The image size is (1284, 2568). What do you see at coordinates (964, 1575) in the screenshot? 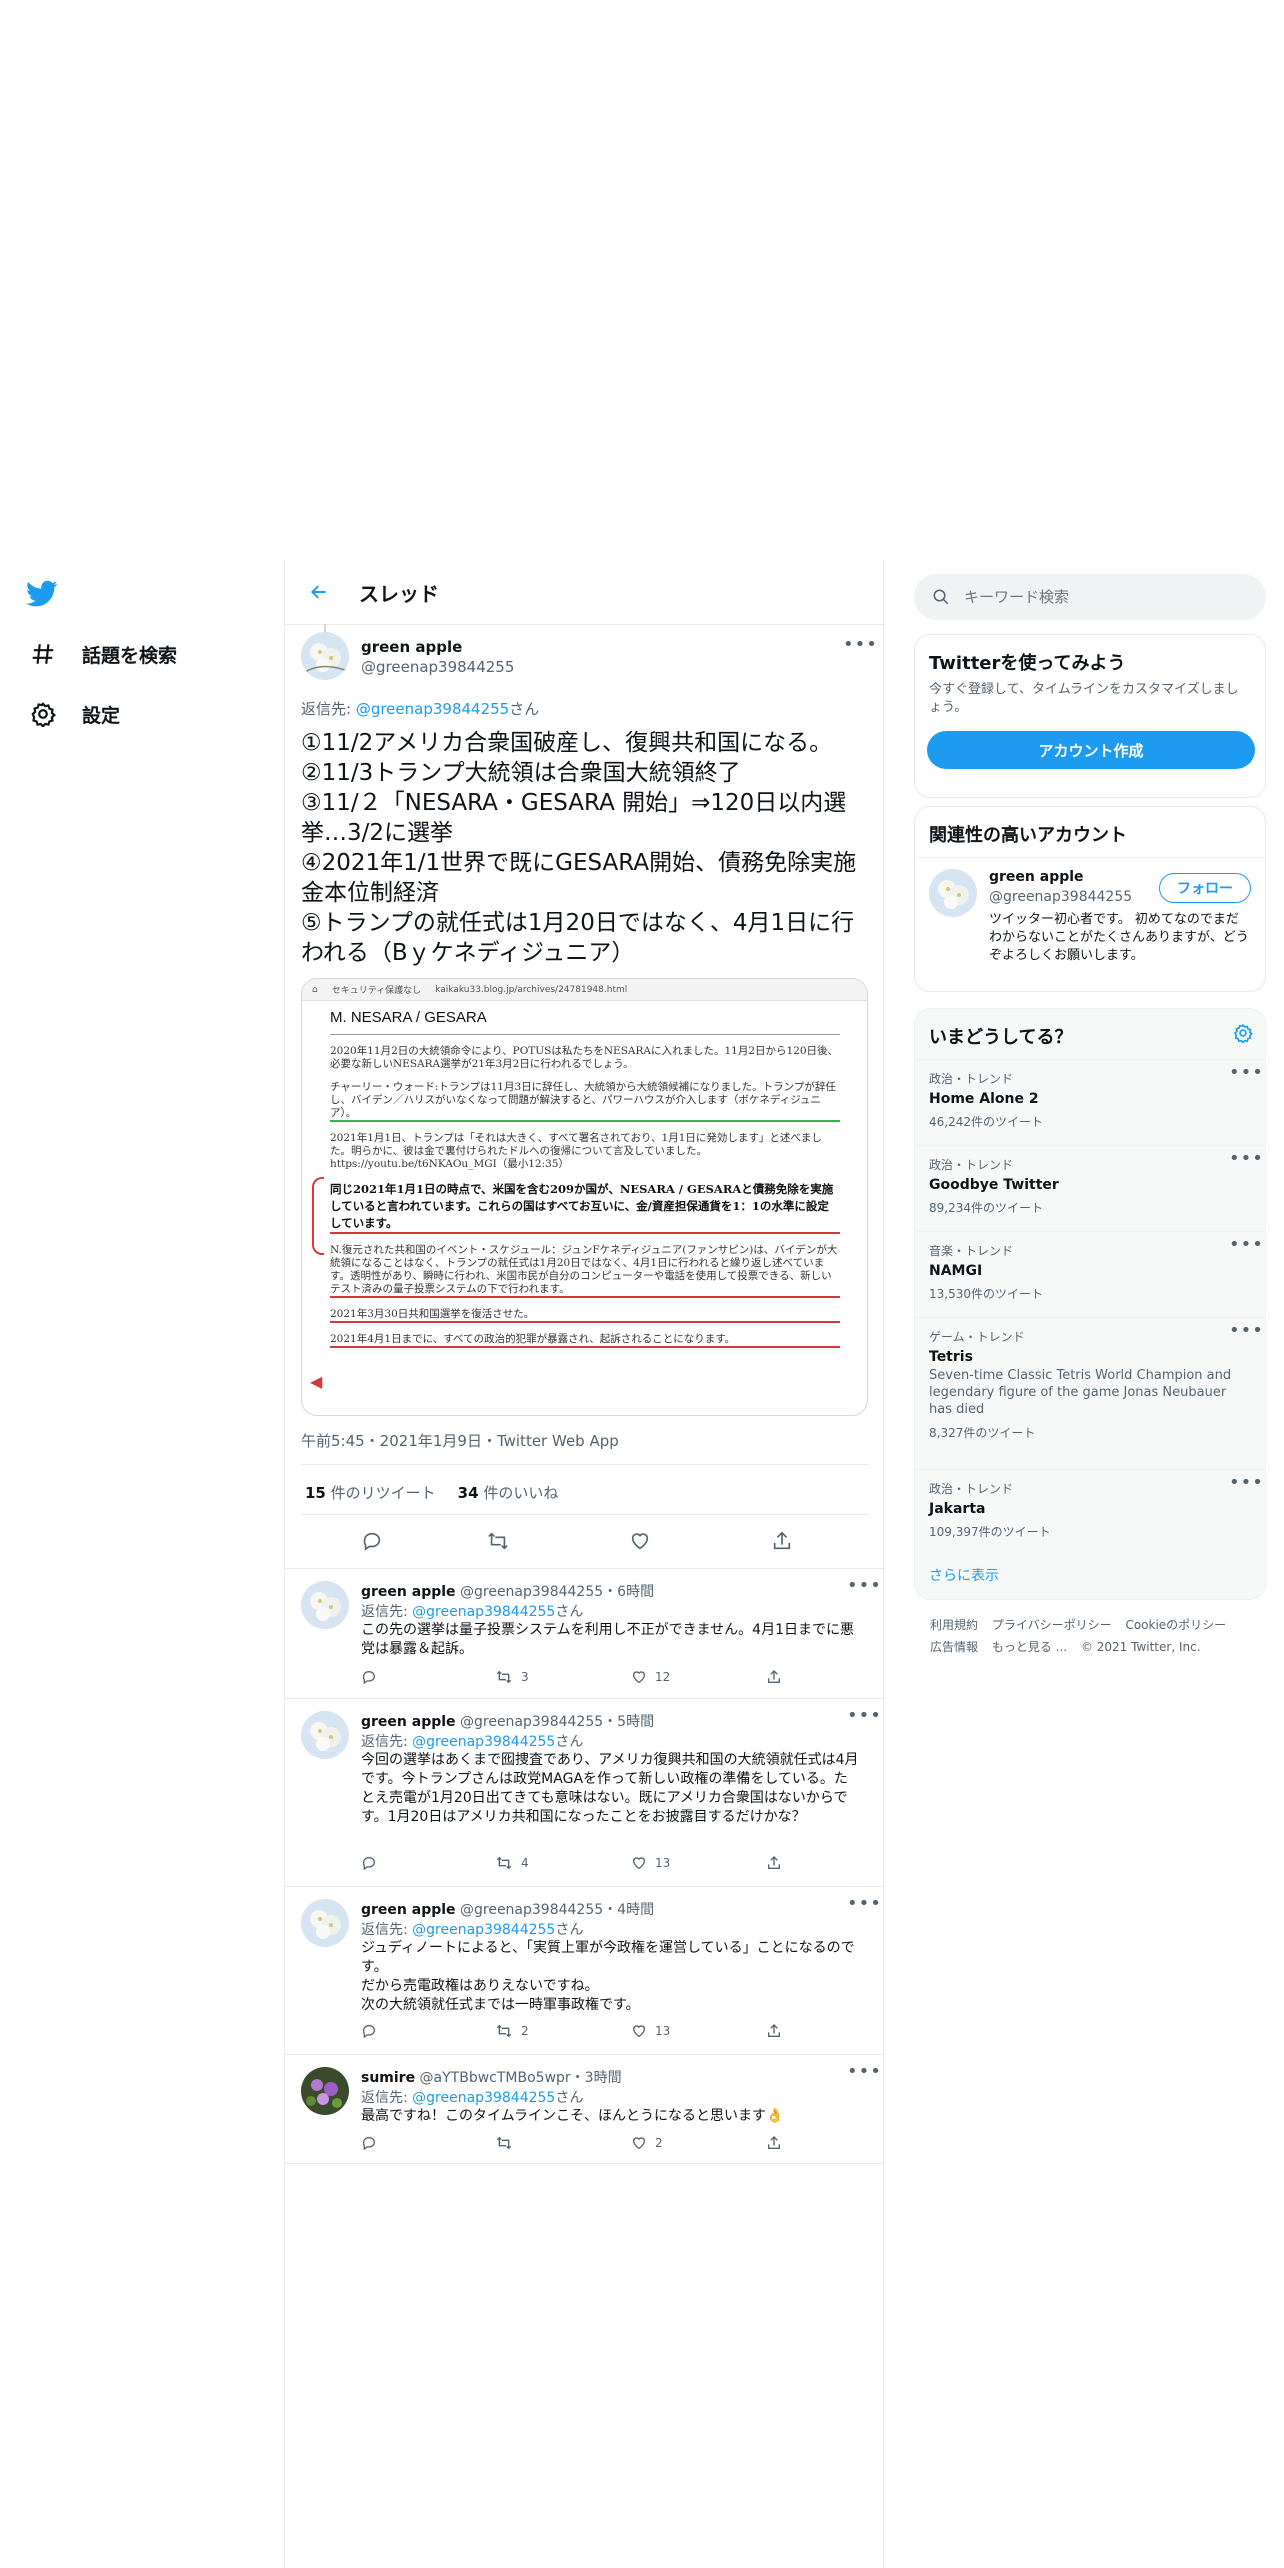
I see `show-more-link: さらに表示` at bounding box center [964, 1575].